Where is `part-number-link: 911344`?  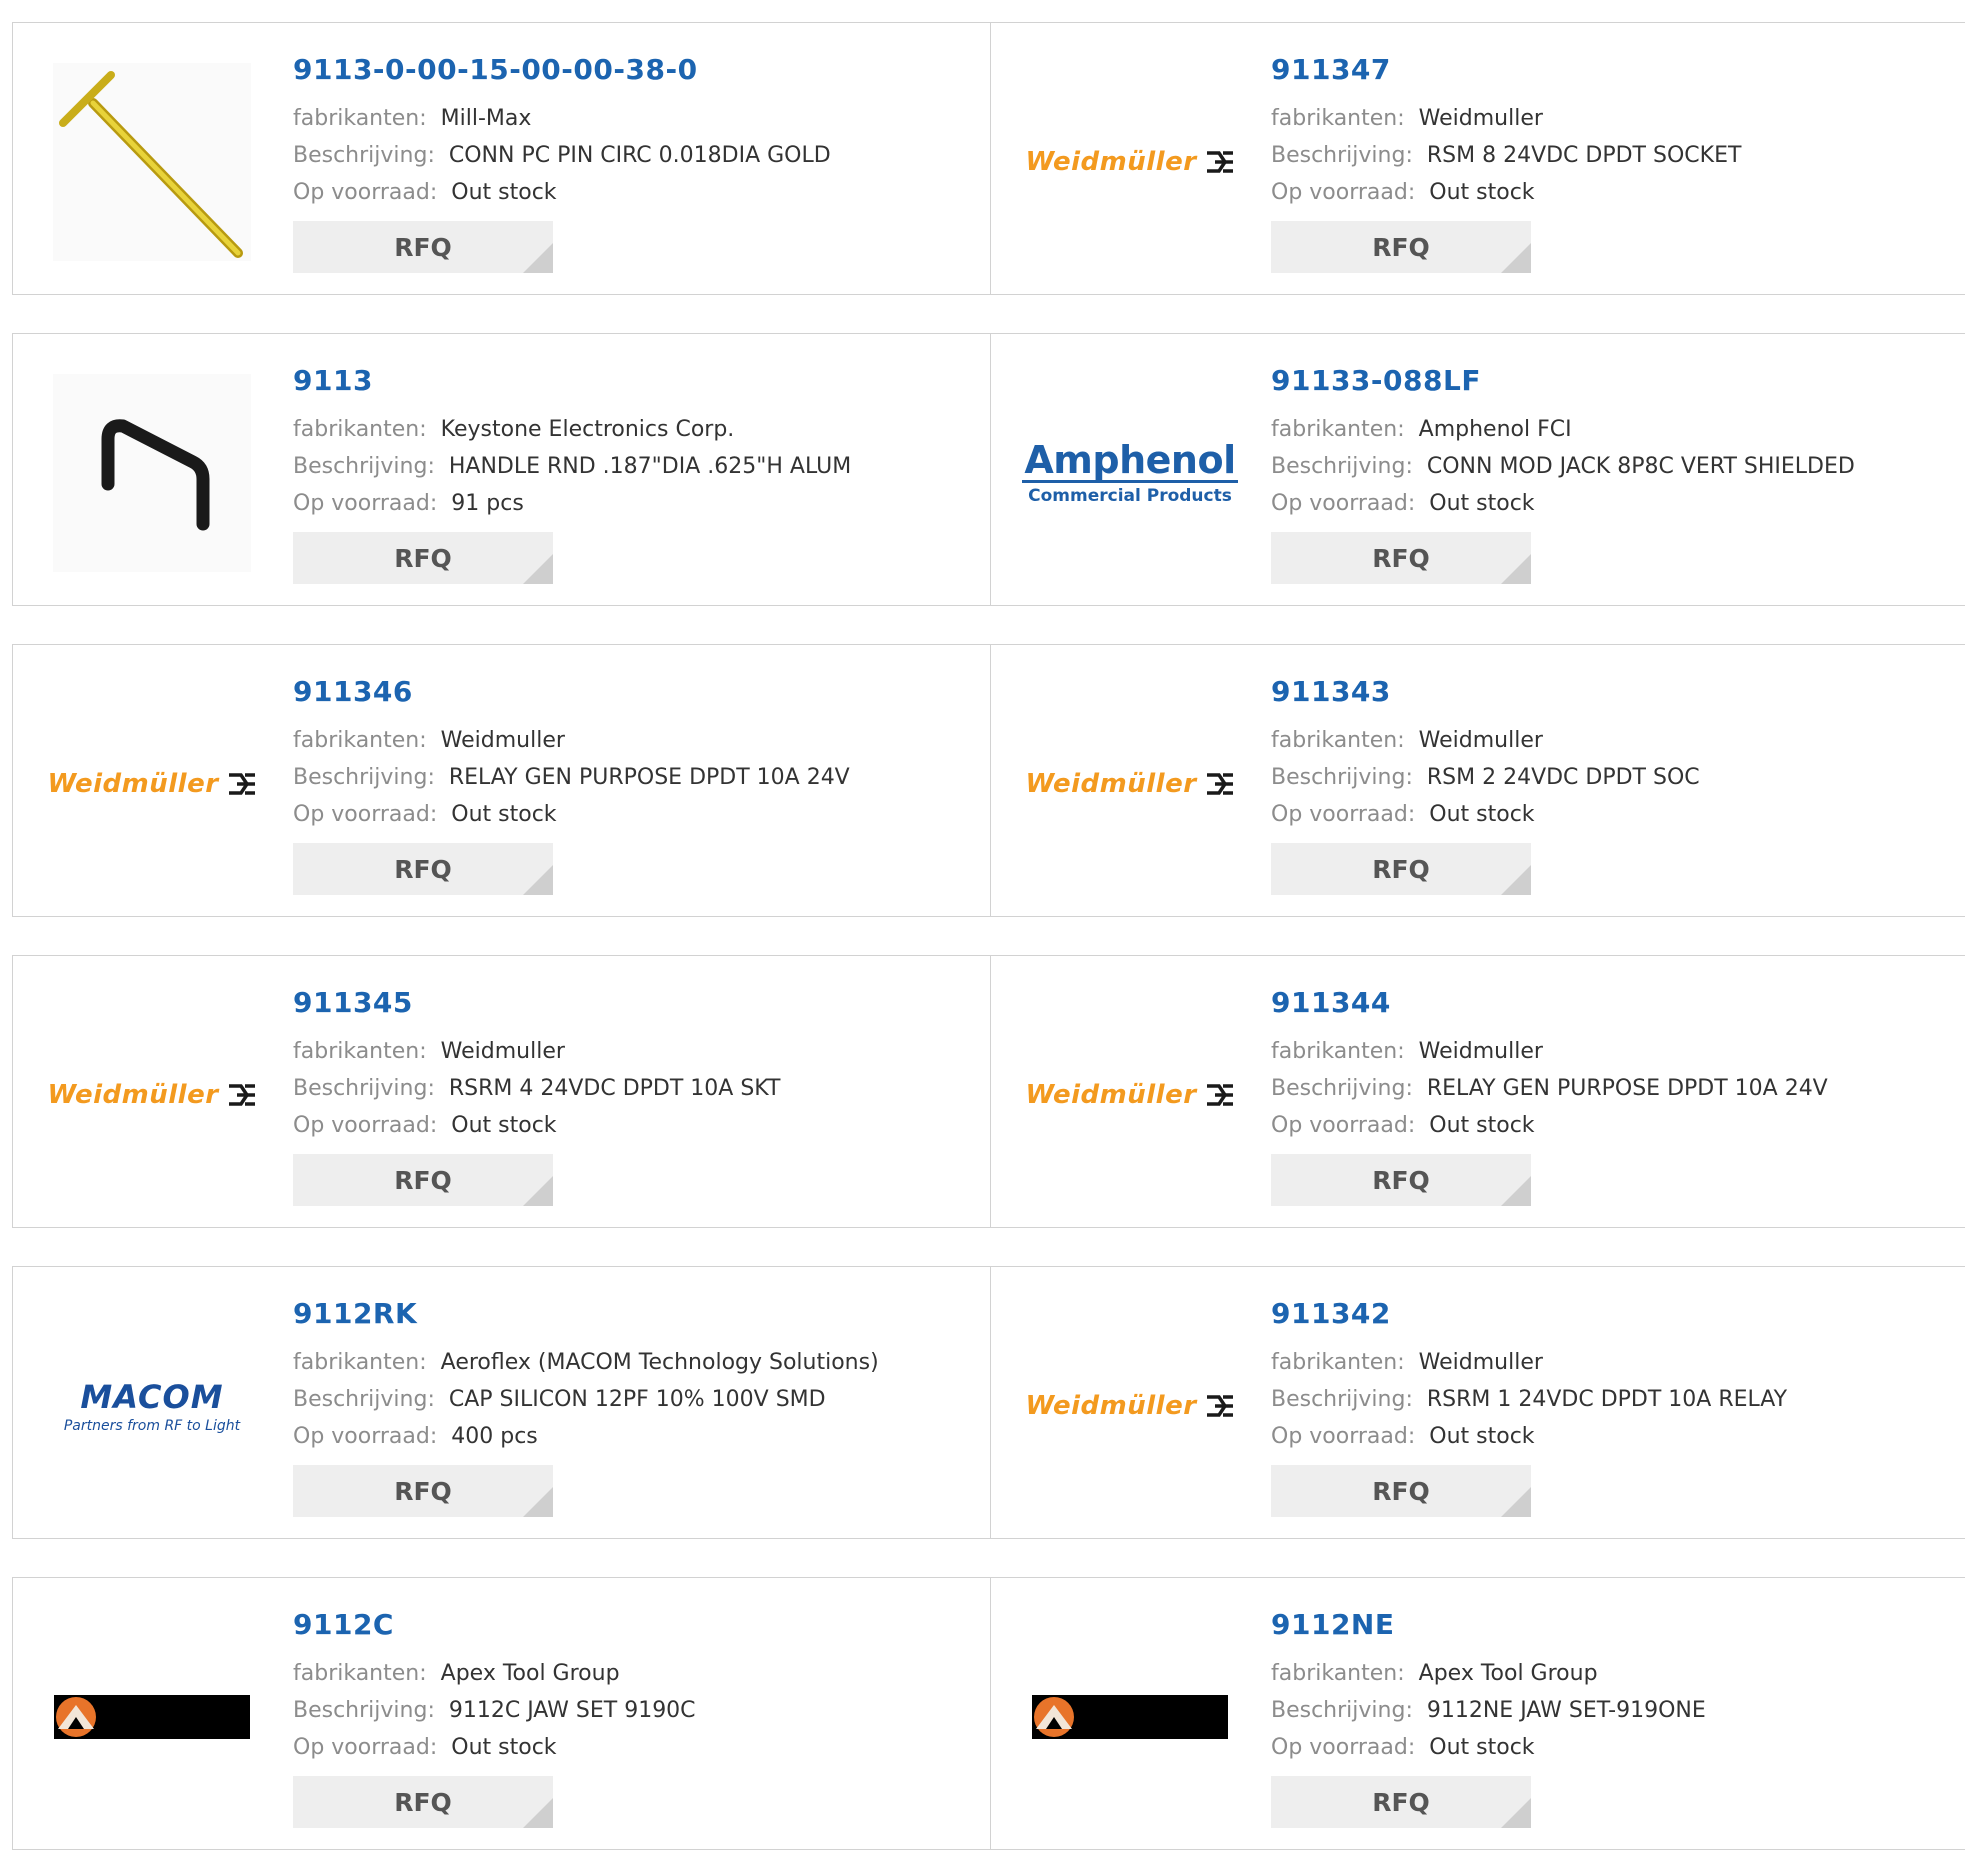
part-number-link: 911344 is located at coordinates (1549, 1002).